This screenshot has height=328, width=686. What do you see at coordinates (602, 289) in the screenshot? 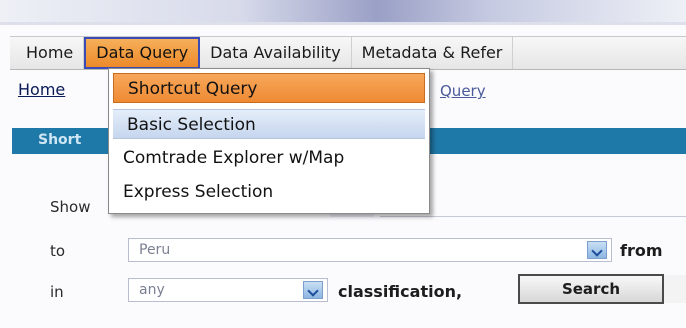
I see `search-button: Search` at bounding box center [602, 289].